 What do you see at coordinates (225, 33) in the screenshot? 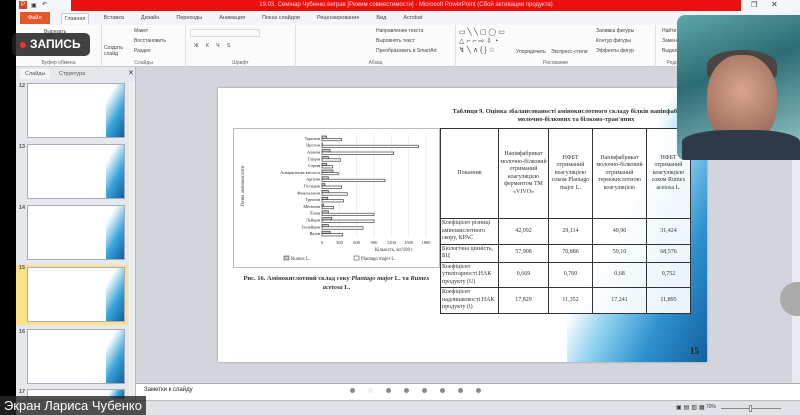
I see `font-name-select` at bounding box center [225, 33].